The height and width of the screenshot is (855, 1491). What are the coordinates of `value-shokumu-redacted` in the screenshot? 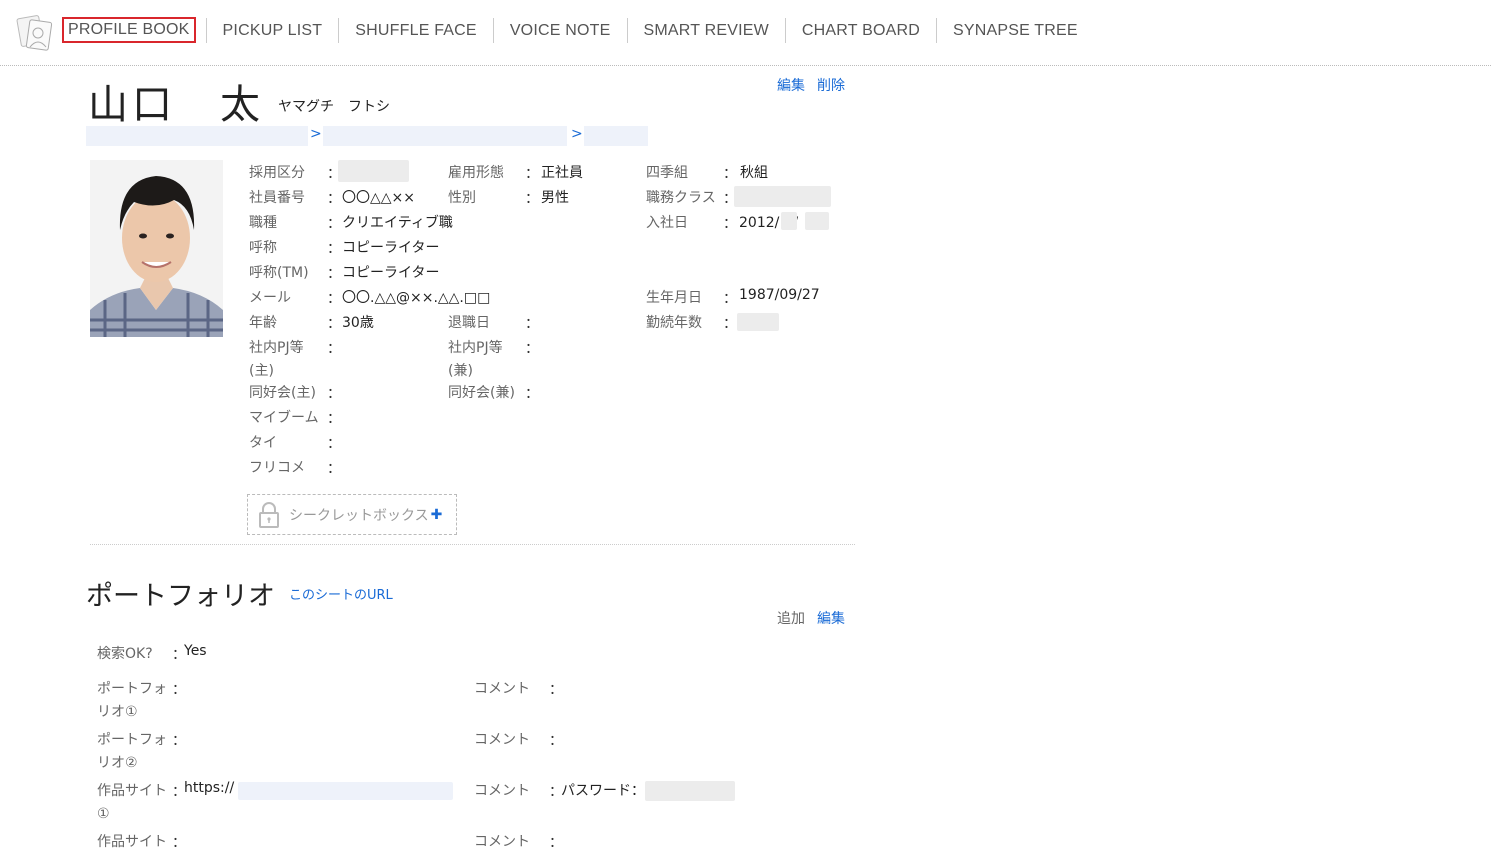 It's located at (782, 196).